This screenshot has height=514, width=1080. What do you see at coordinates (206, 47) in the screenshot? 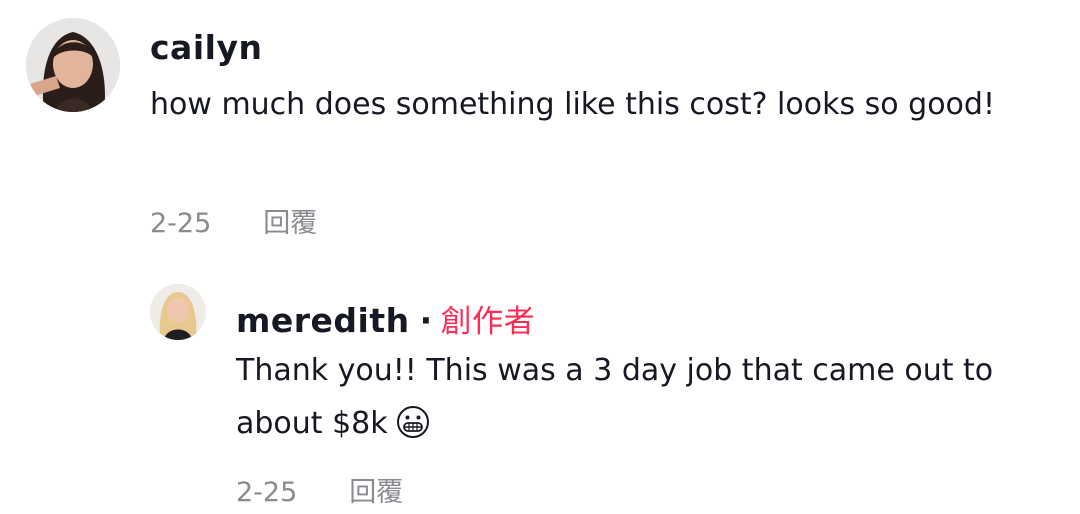
I see `comment-username: cailyn` at bounding box center [206, 47].